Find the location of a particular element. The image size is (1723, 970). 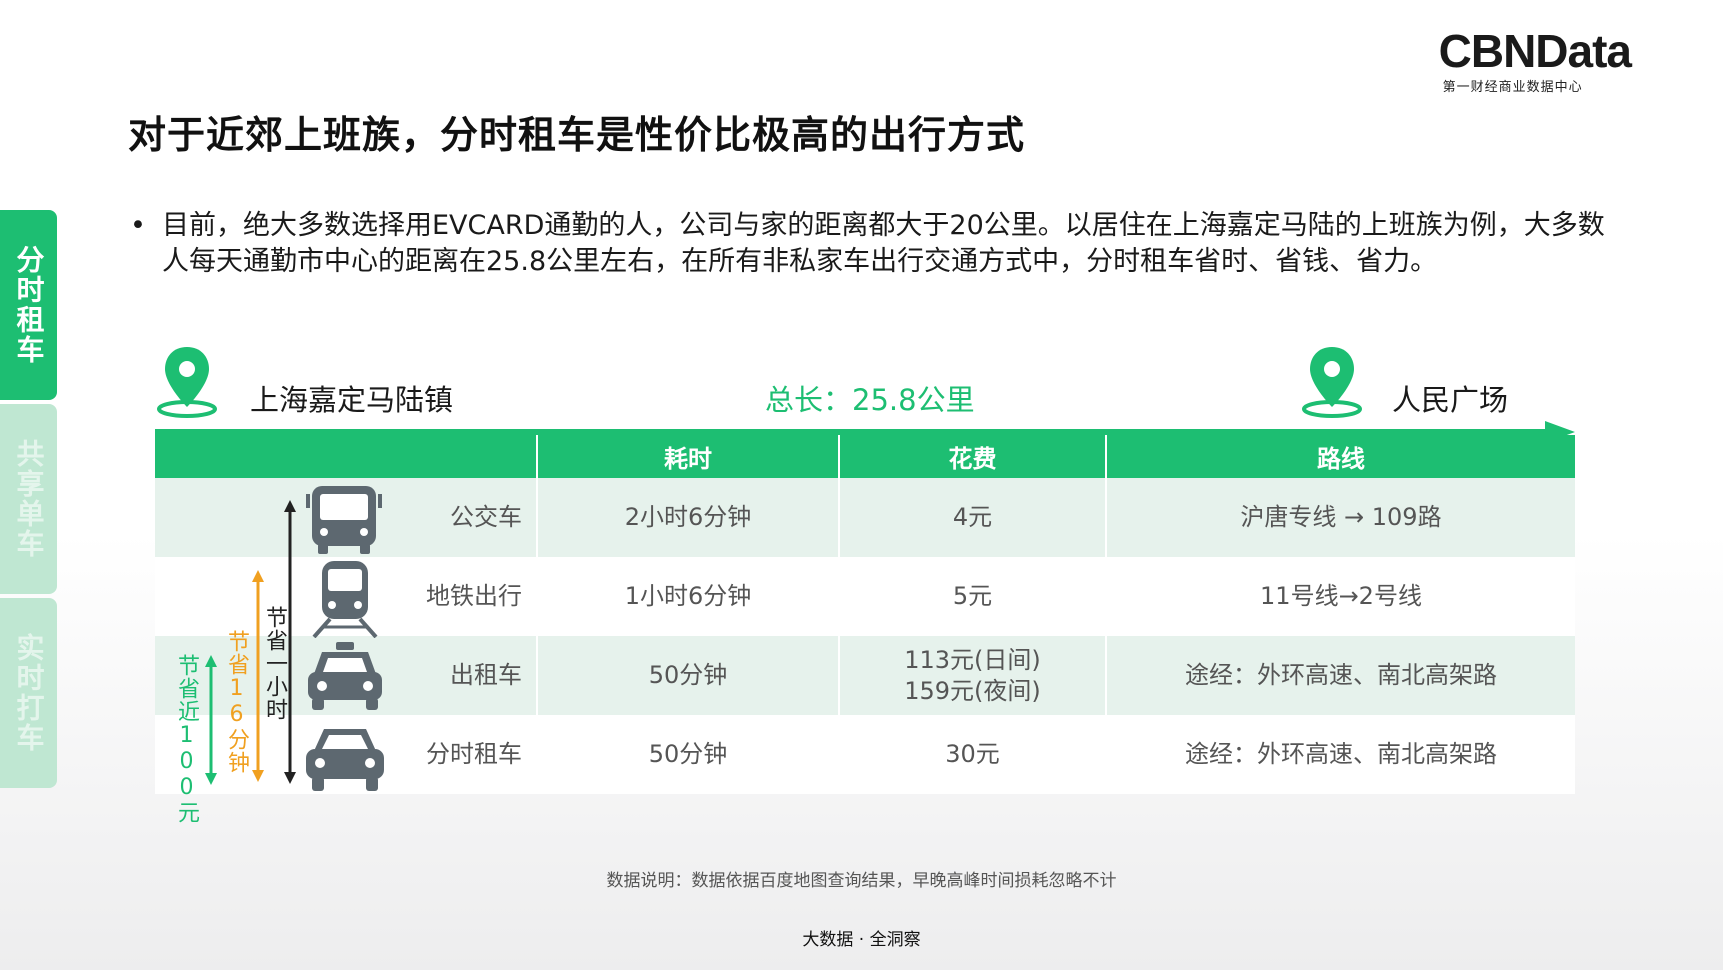

logo-subtitle: 第一财经商业数据中心 is located at coordinates (1512, 87).